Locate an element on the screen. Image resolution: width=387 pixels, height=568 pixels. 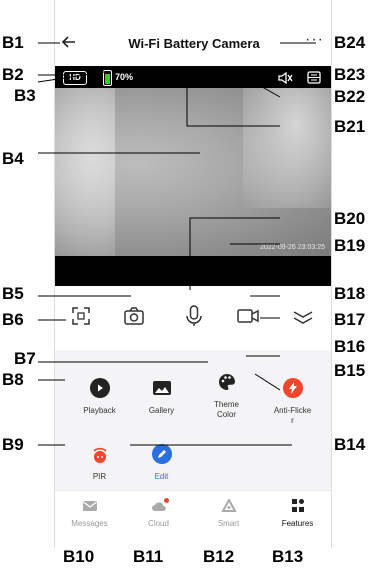
callout-b4: B4 is located at coordinates (13, 158).